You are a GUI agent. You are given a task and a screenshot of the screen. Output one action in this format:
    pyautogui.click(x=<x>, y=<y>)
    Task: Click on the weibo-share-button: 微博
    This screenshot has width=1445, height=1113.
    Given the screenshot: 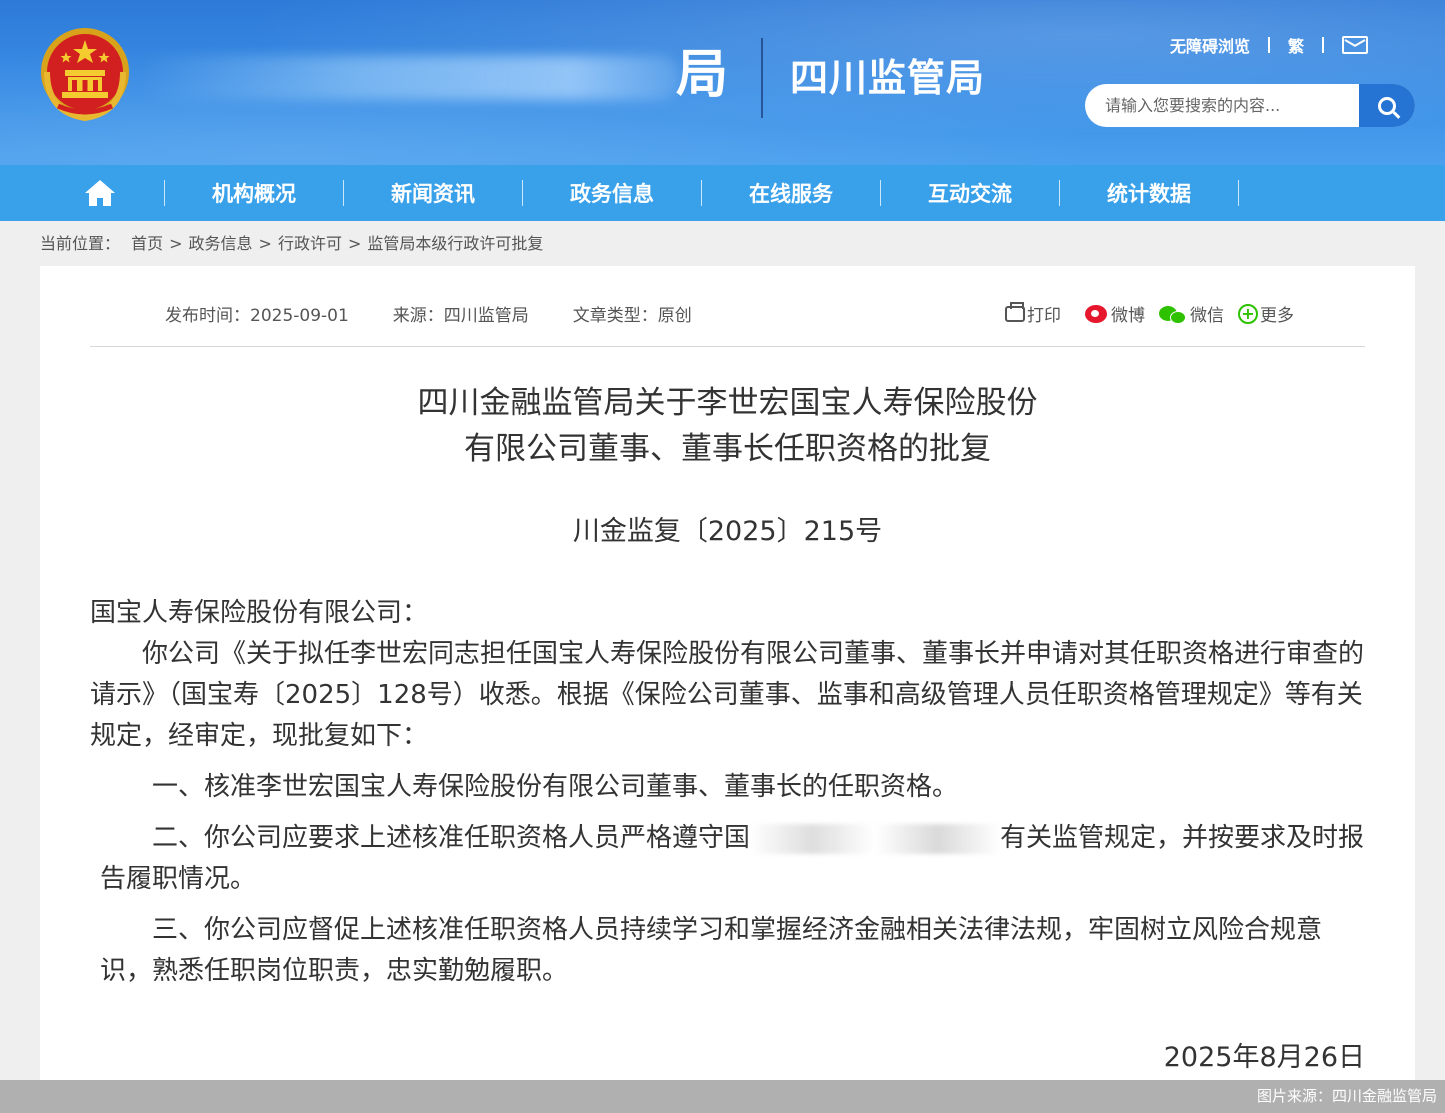 What is the action you would take?
    pyautogui.click(x=1115, y=313)
    